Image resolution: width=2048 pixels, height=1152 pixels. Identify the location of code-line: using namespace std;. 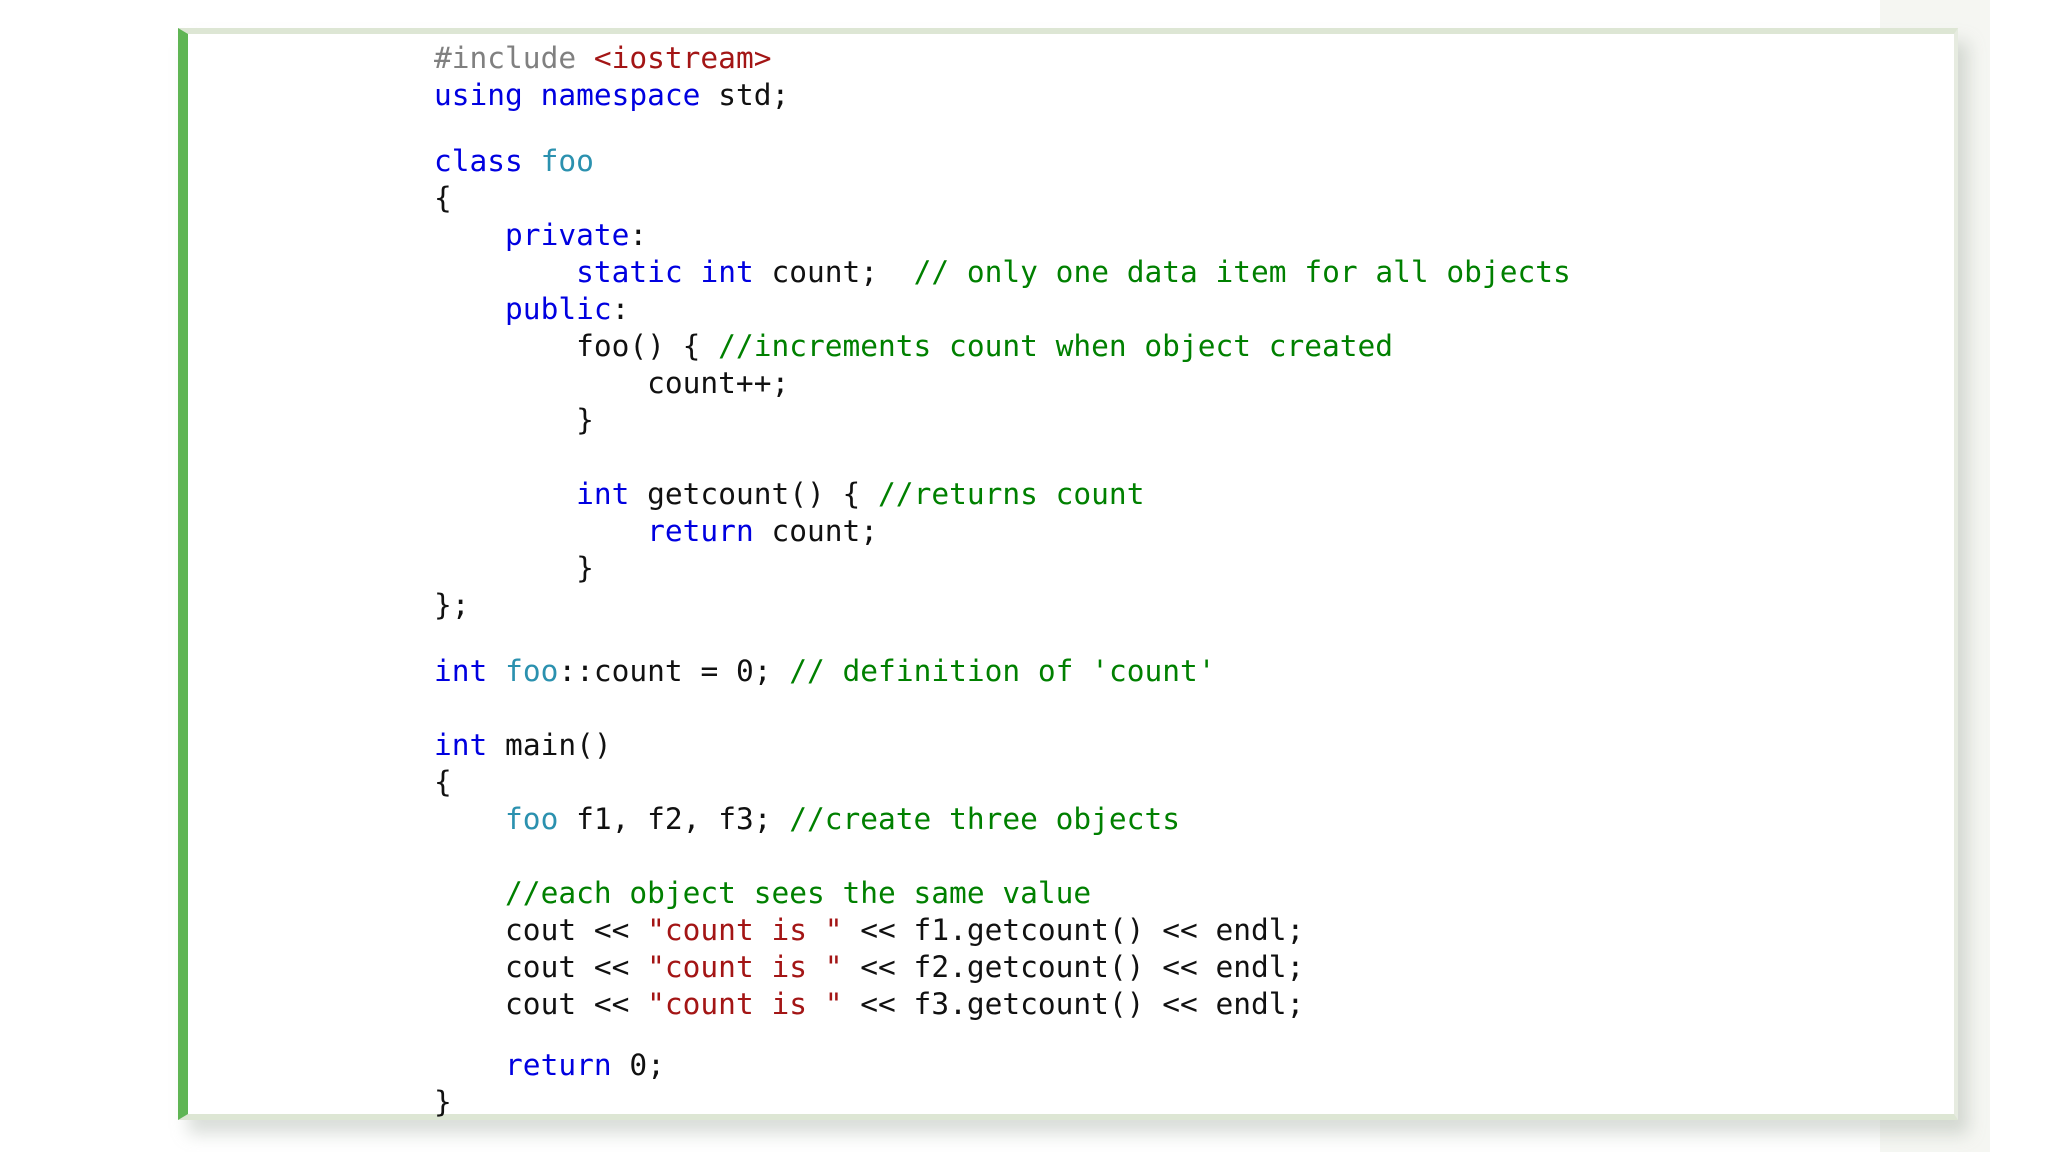
(611, 95).